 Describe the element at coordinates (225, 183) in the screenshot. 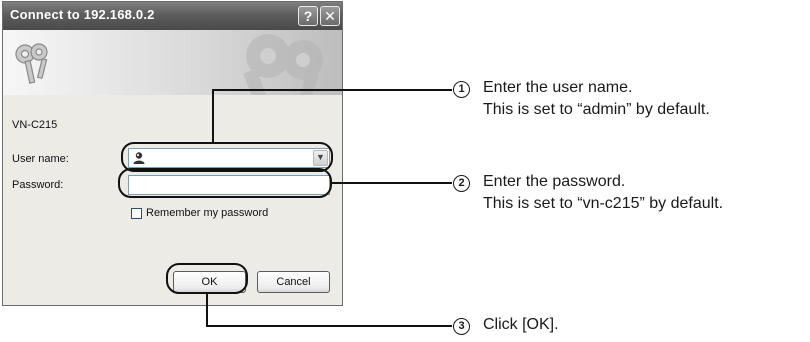

I see `password-highlight` at that location.